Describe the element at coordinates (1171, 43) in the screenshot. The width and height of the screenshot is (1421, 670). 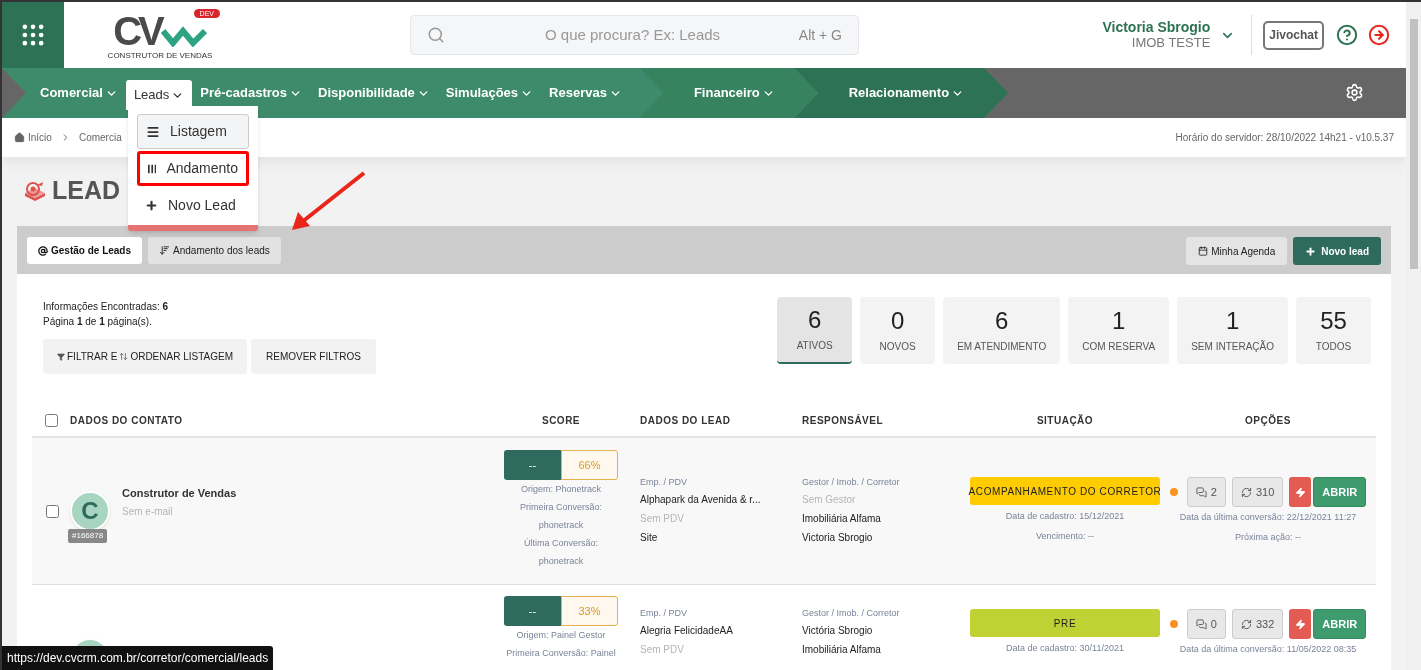
I see `user-company: IMOB TESTE` at that location.